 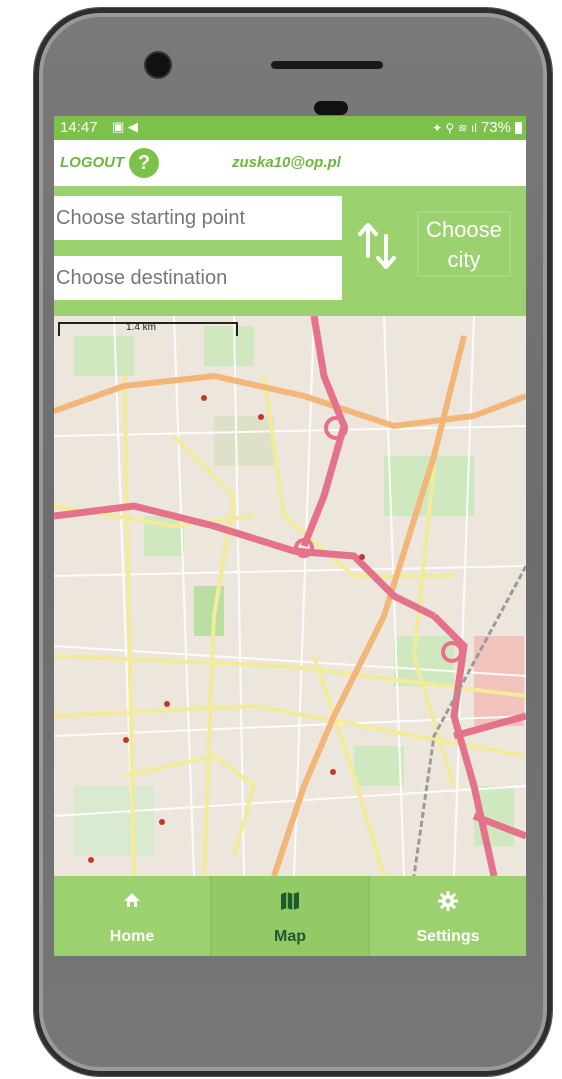 I want to click on bottom-navigation: Home Map Settings, so click(x=290, y=916).